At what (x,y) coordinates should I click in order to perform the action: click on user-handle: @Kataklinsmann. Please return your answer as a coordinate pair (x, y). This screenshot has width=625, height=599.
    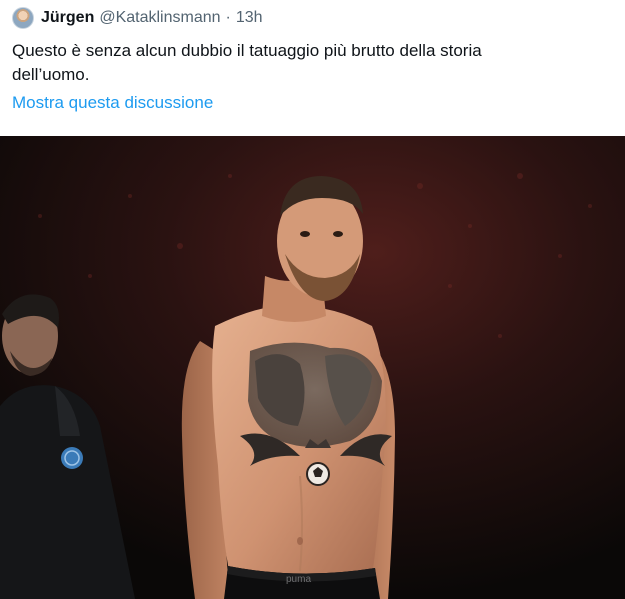
    Looking at the image, I should click on (159, 18).